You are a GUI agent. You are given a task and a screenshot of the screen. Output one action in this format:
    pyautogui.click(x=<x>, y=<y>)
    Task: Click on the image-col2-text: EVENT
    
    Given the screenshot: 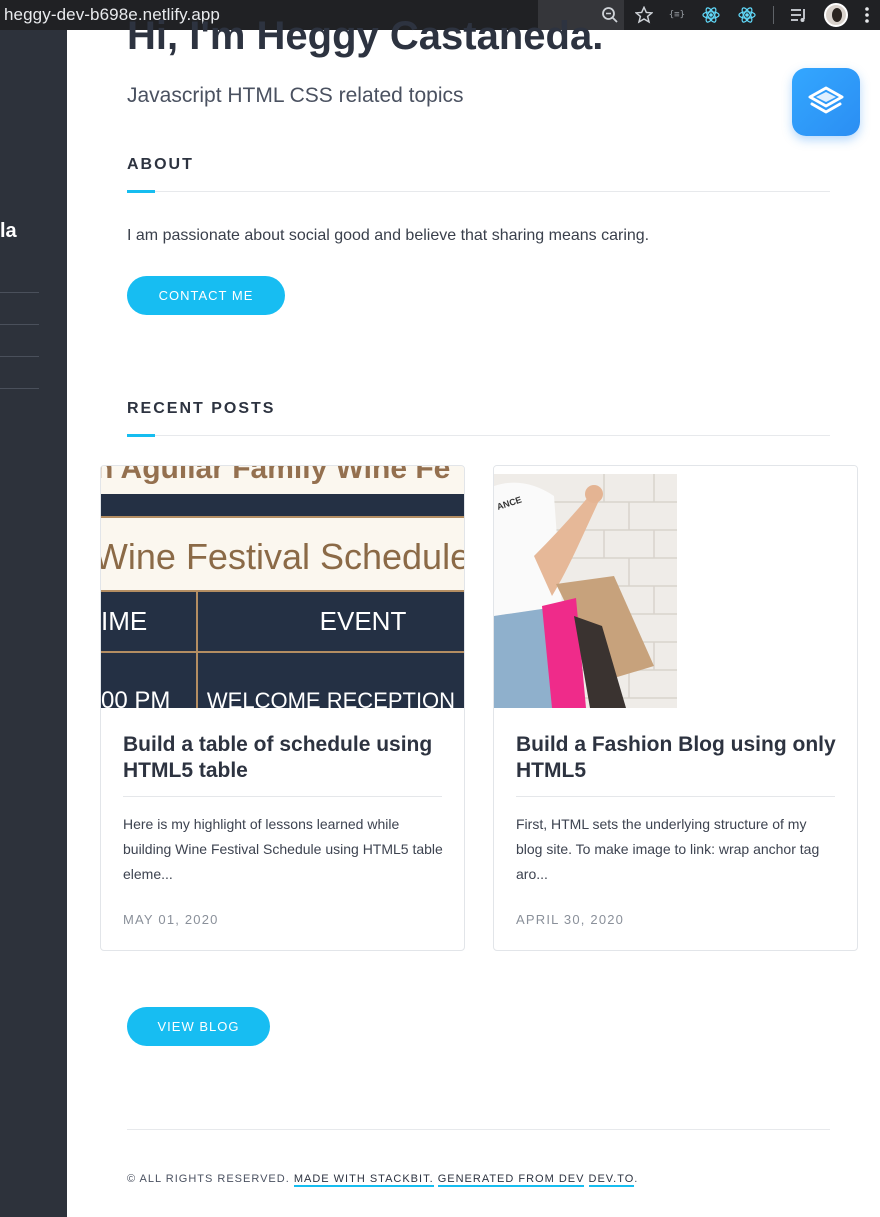 What is the action you would take?
    pyautogui.click(x=363, y=621)
    